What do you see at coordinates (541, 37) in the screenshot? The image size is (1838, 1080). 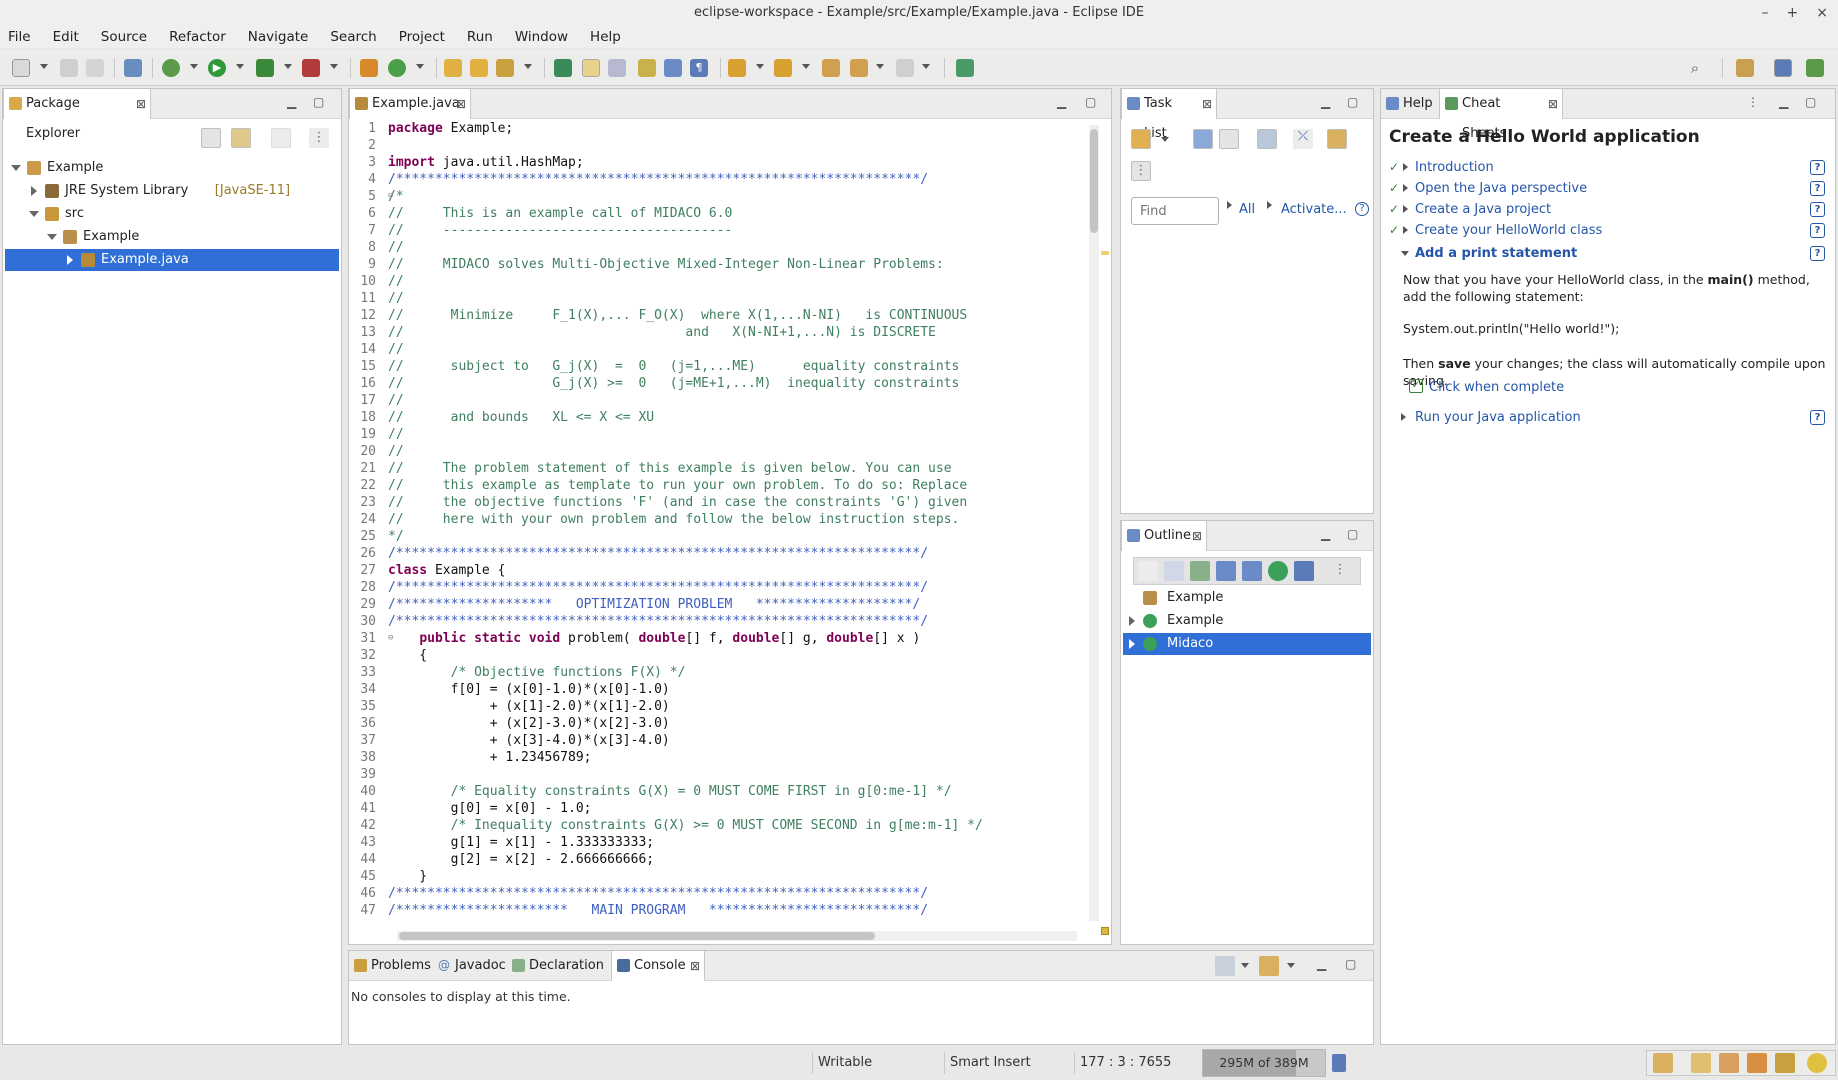 I see `menu-window: Window` at bounding box center [541, 37].